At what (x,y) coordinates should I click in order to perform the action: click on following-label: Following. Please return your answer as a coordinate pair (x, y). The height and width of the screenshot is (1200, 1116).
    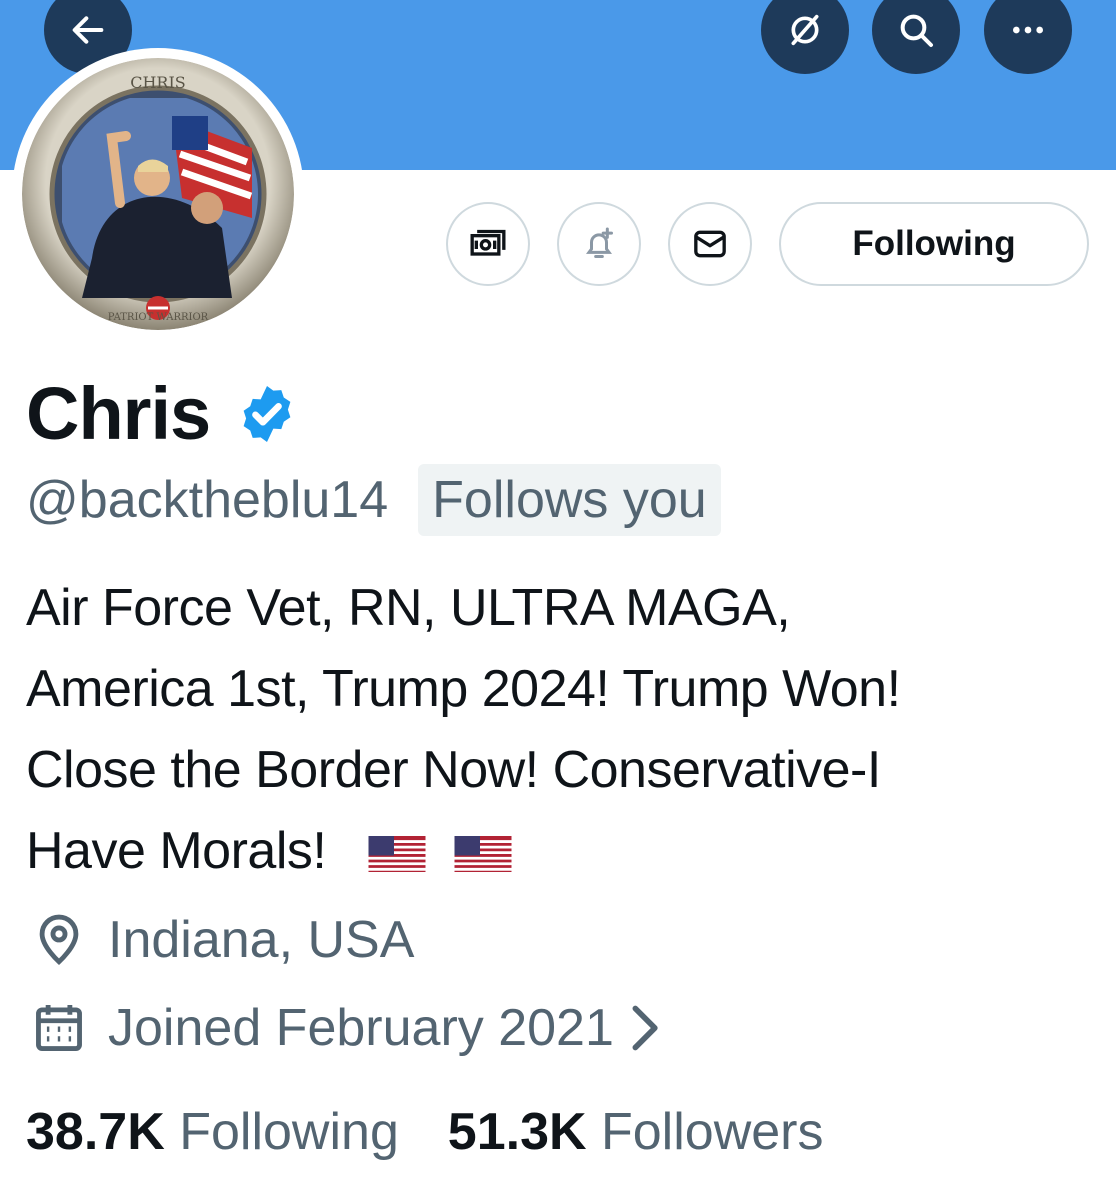
    Looking at the image, I should click on (289, 1132).